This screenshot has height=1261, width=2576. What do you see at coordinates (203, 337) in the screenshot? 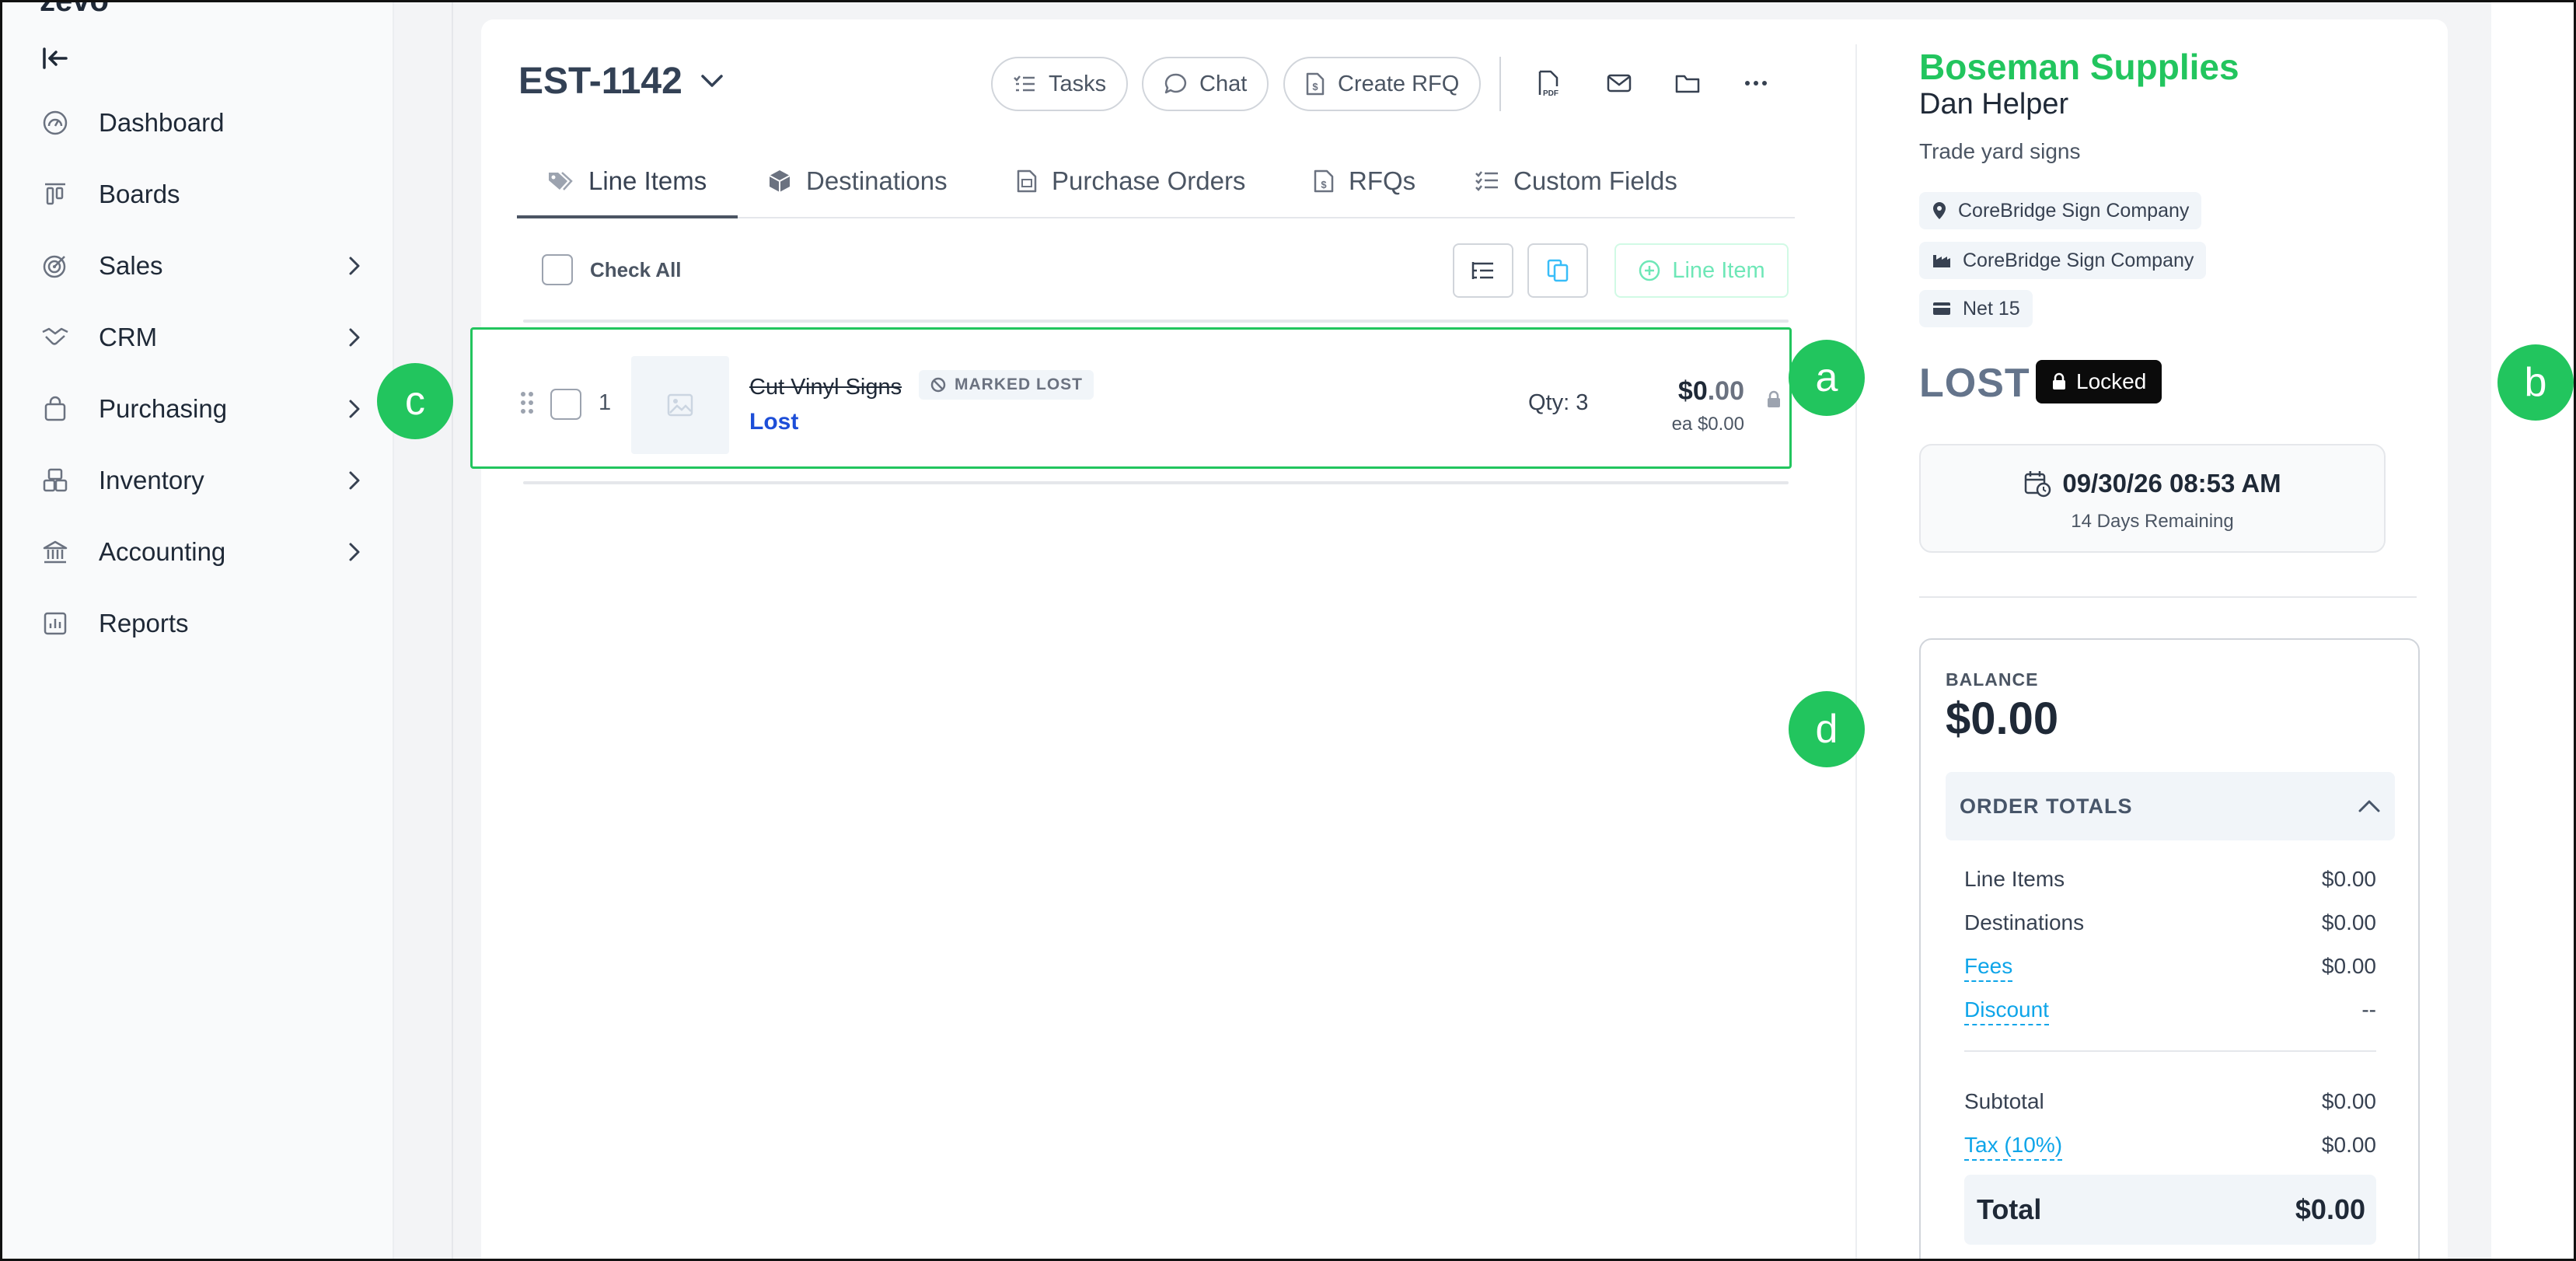
I see `sidebar-item-crm: CRM` at bounding box center [203, 337].